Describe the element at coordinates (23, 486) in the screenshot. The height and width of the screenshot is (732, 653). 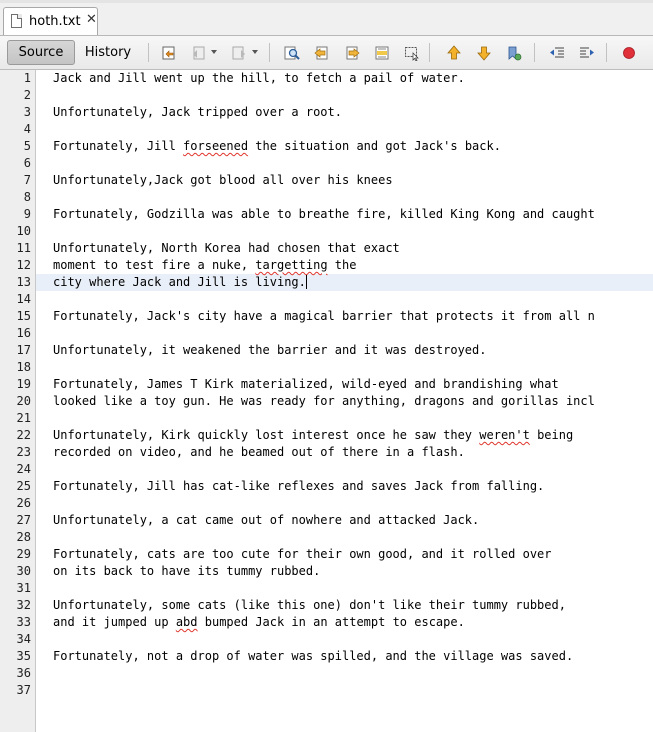
I see `line-number: 25` at that location.